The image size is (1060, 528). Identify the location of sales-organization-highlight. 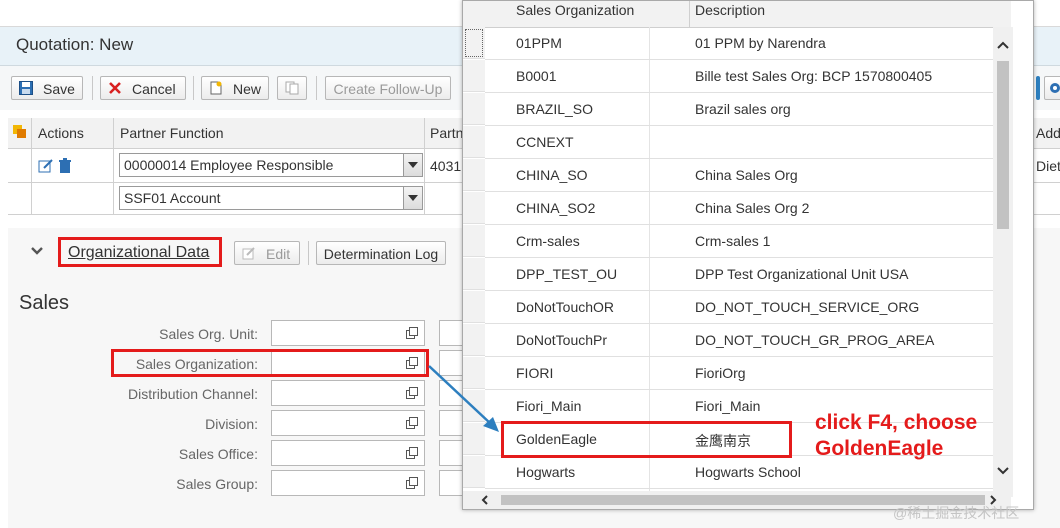
(270, 363).